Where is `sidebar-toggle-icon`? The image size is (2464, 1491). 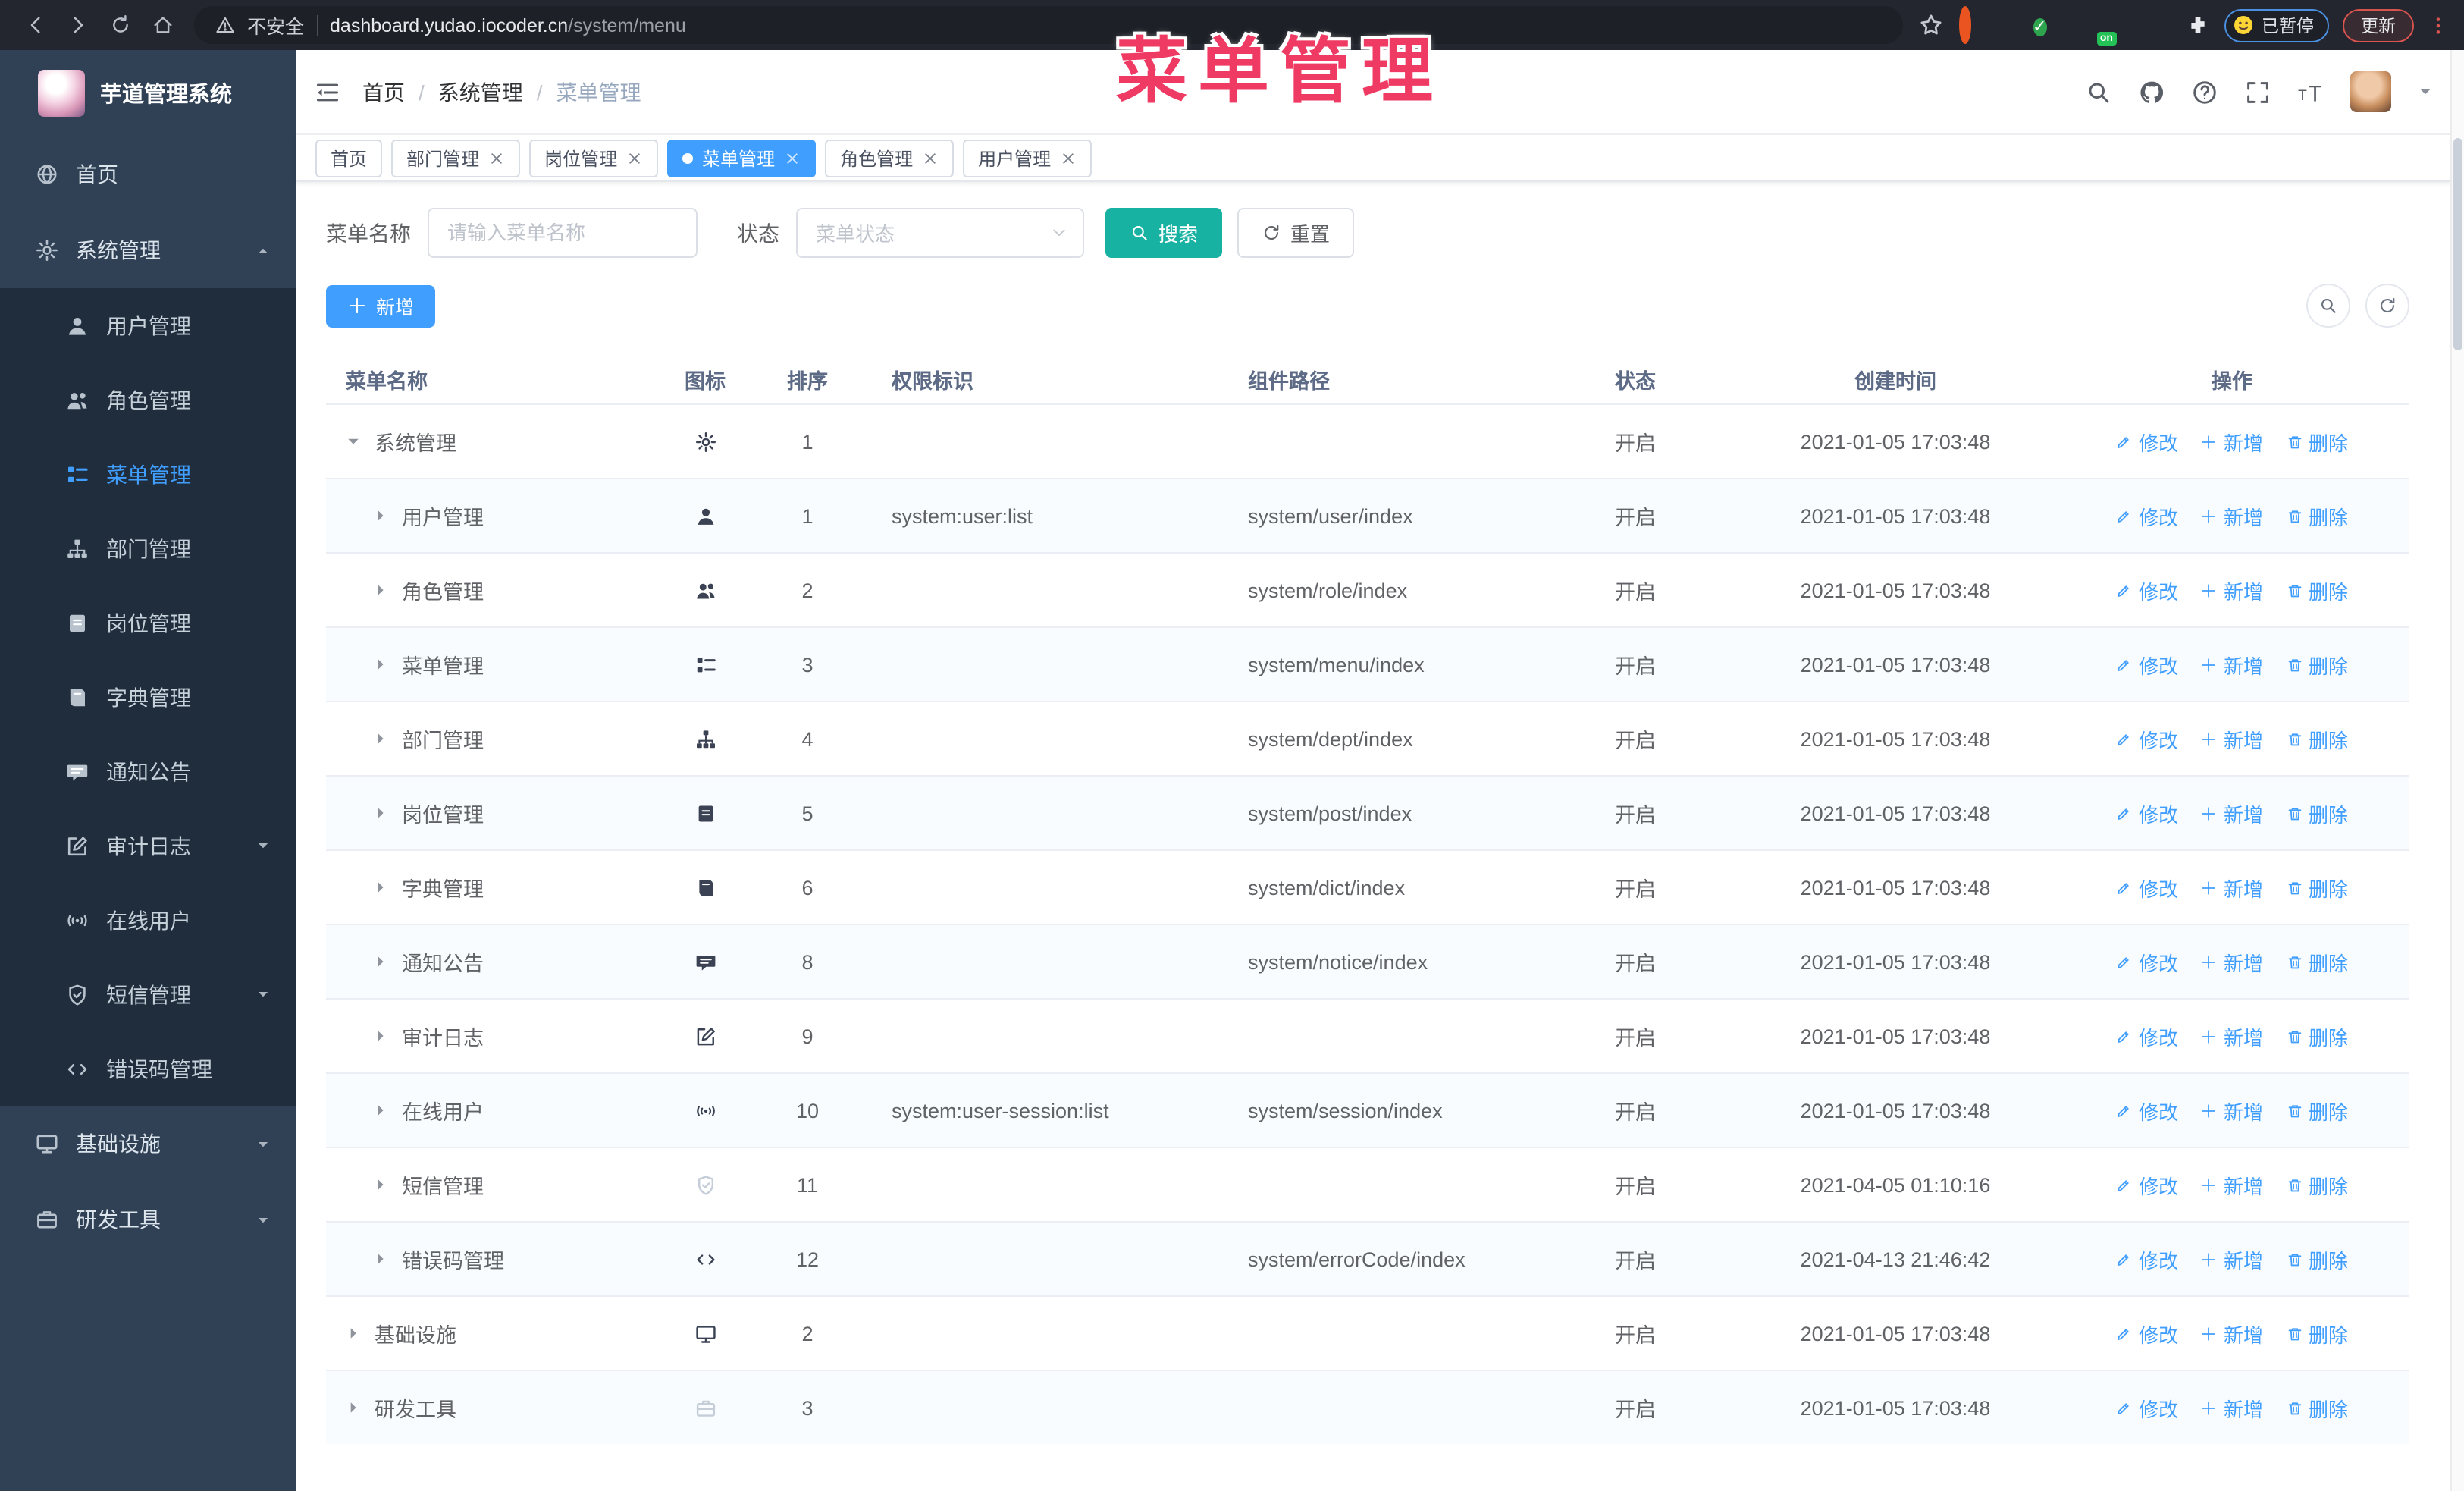 sidebar-toggle-icon is located at coordinates (327, 91).